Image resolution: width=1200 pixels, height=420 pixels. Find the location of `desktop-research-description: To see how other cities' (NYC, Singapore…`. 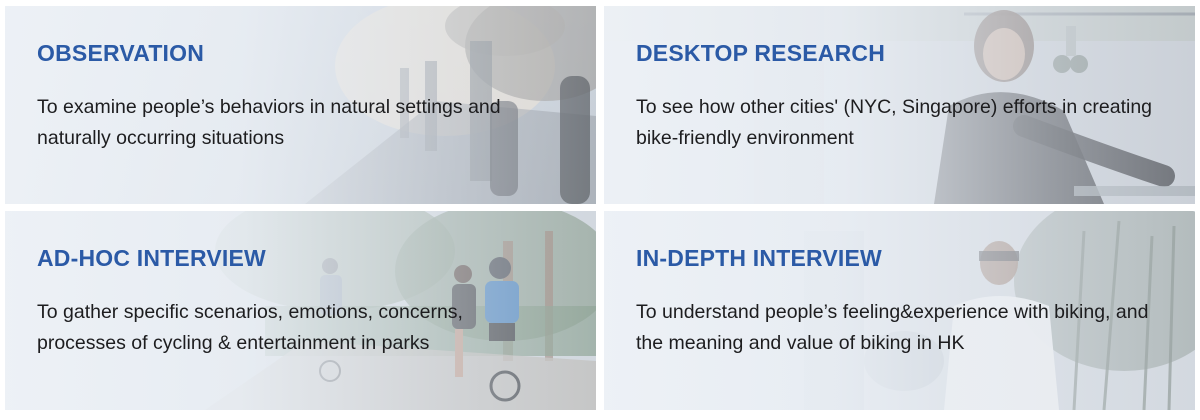

desktop-research-description: To see how other cities' (NYC, Singapore… is located at coordinates (894, 122).